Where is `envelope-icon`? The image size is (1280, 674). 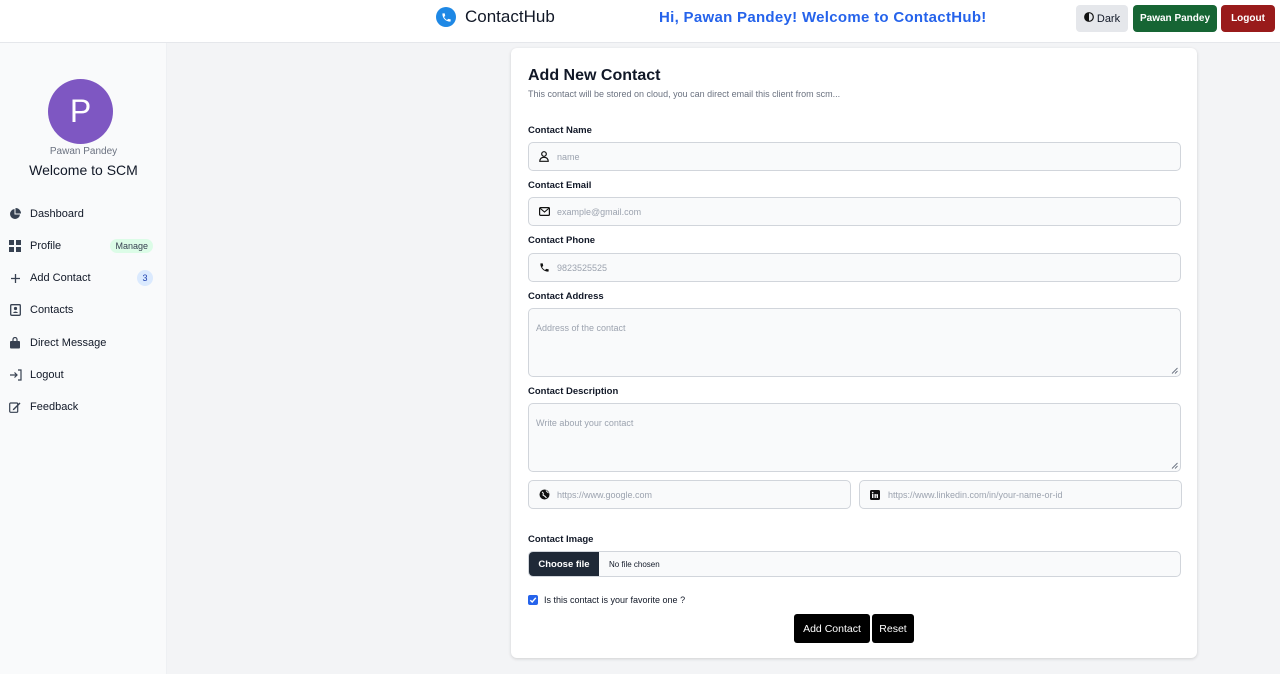 envelope-icon is located at coordinates (544, 212).